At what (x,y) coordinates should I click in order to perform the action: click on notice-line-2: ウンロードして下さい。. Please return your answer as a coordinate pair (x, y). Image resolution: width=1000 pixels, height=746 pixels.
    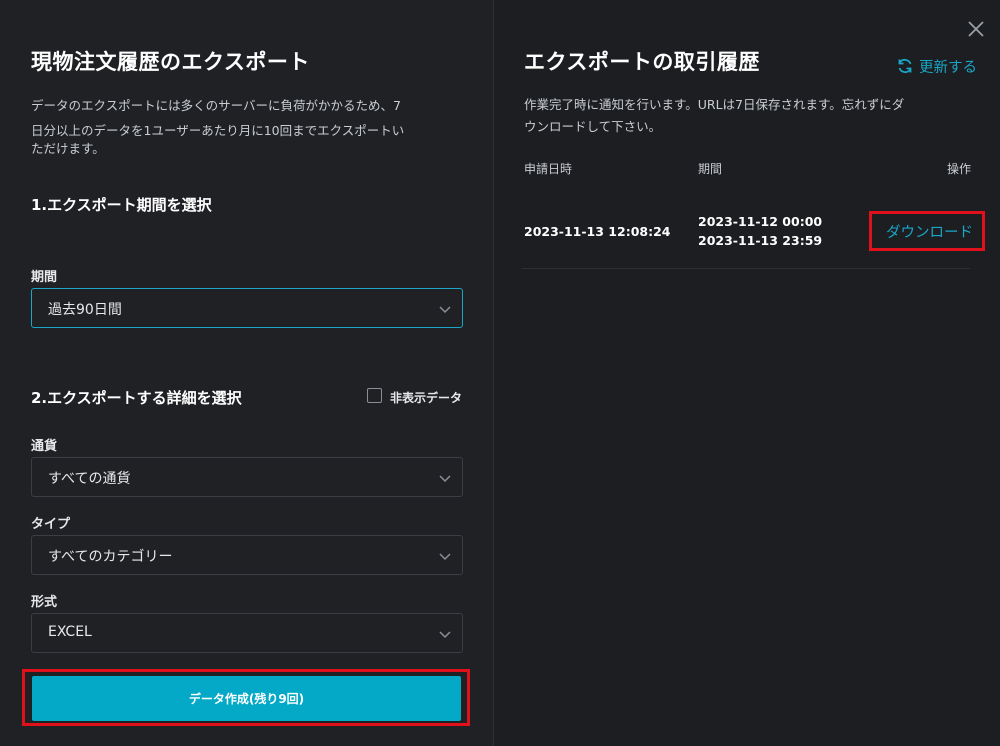
    Looking at the image, I should click on (593, 126).